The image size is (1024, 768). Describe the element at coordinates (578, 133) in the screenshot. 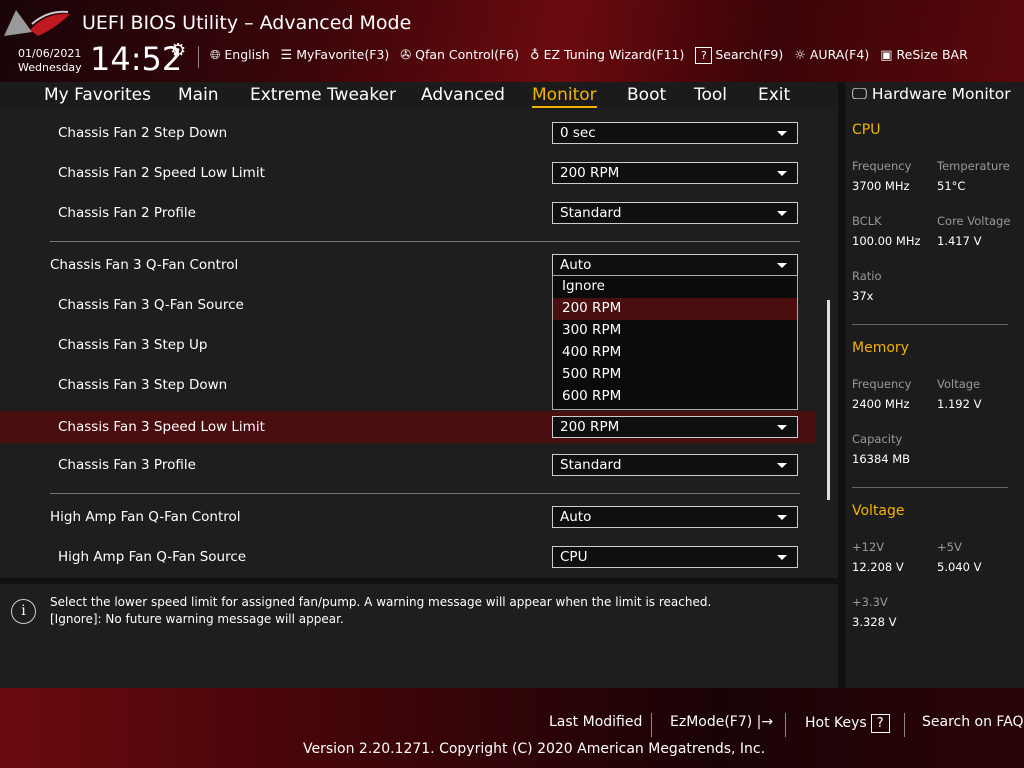

I see `dropdown-value: 0 sec` at that location.